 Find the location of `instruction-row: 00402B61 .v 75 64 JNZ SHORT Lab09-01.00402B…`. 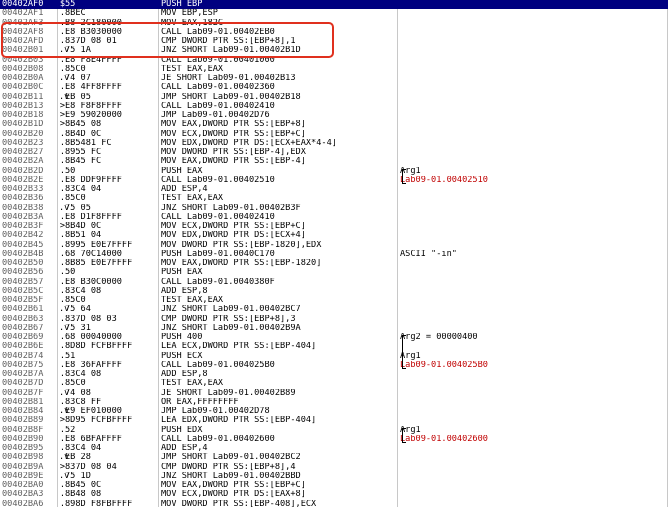

instruction-row: 00402B61 .v 75 64 JNZ SHORT Lab09-01.00402B… is located at coordinates (334, 309).